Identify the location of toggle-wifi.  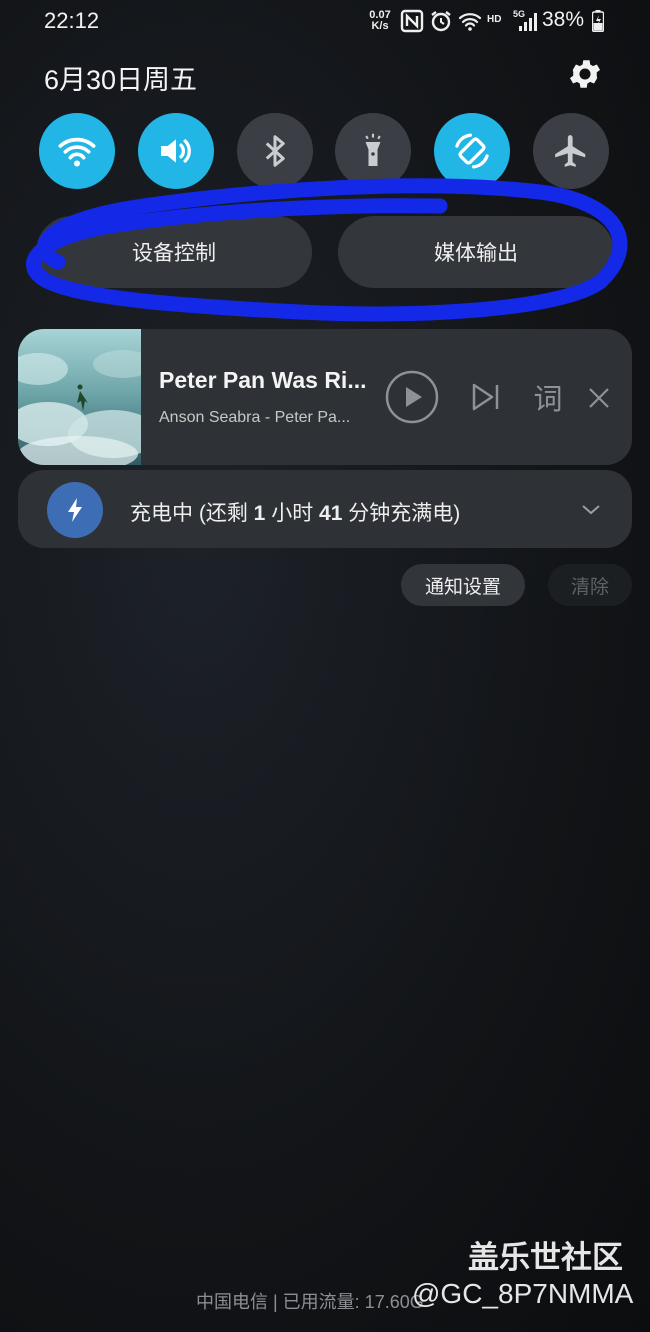
(77, 151).